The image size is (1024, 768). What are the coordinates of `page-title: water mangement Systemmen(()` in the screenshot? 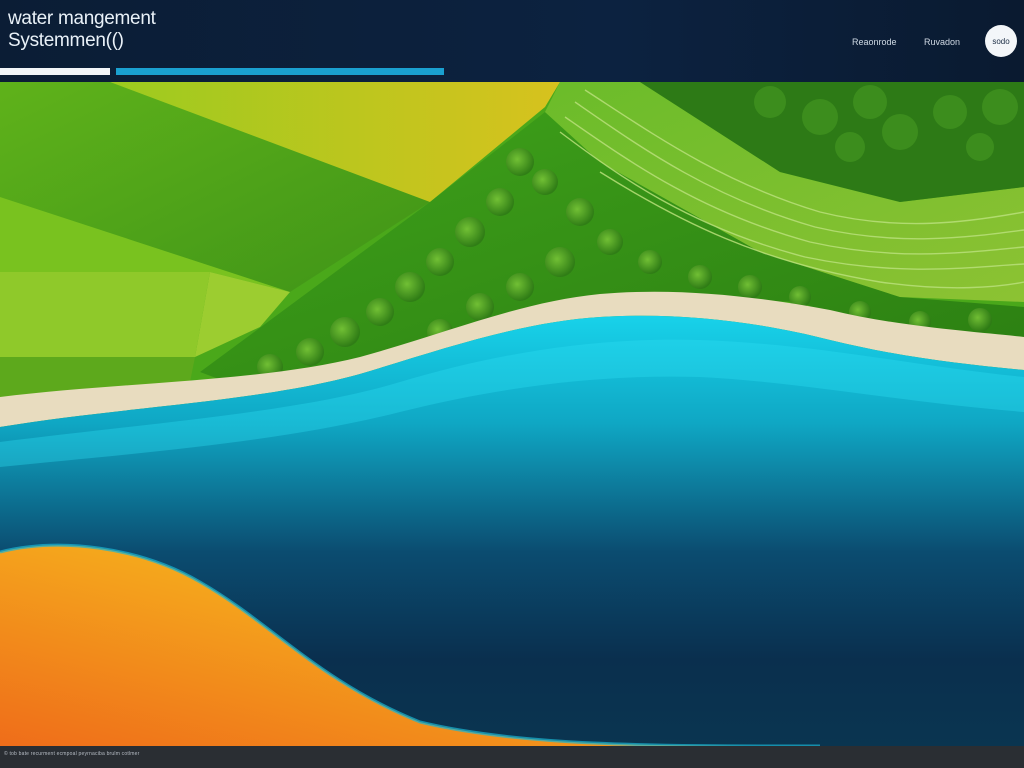 It's located at (82, 30).